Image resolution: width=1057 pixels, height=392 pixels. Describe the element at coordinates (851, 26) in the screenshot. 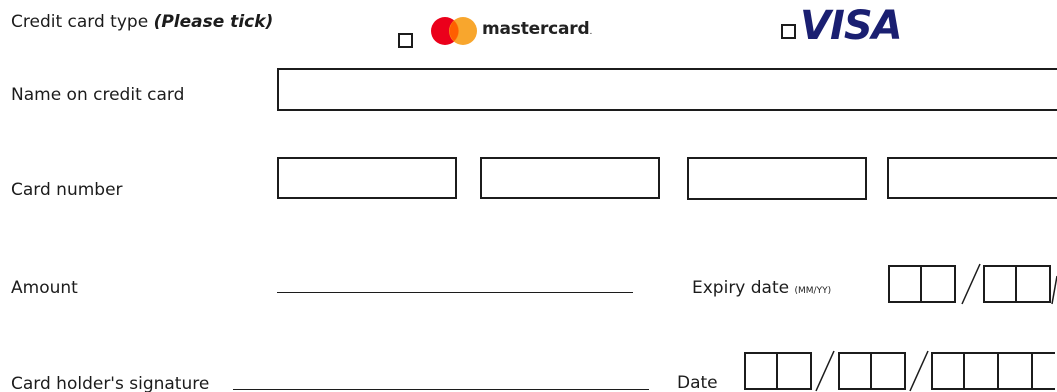

I see `visa-logo: VISA` at that location.